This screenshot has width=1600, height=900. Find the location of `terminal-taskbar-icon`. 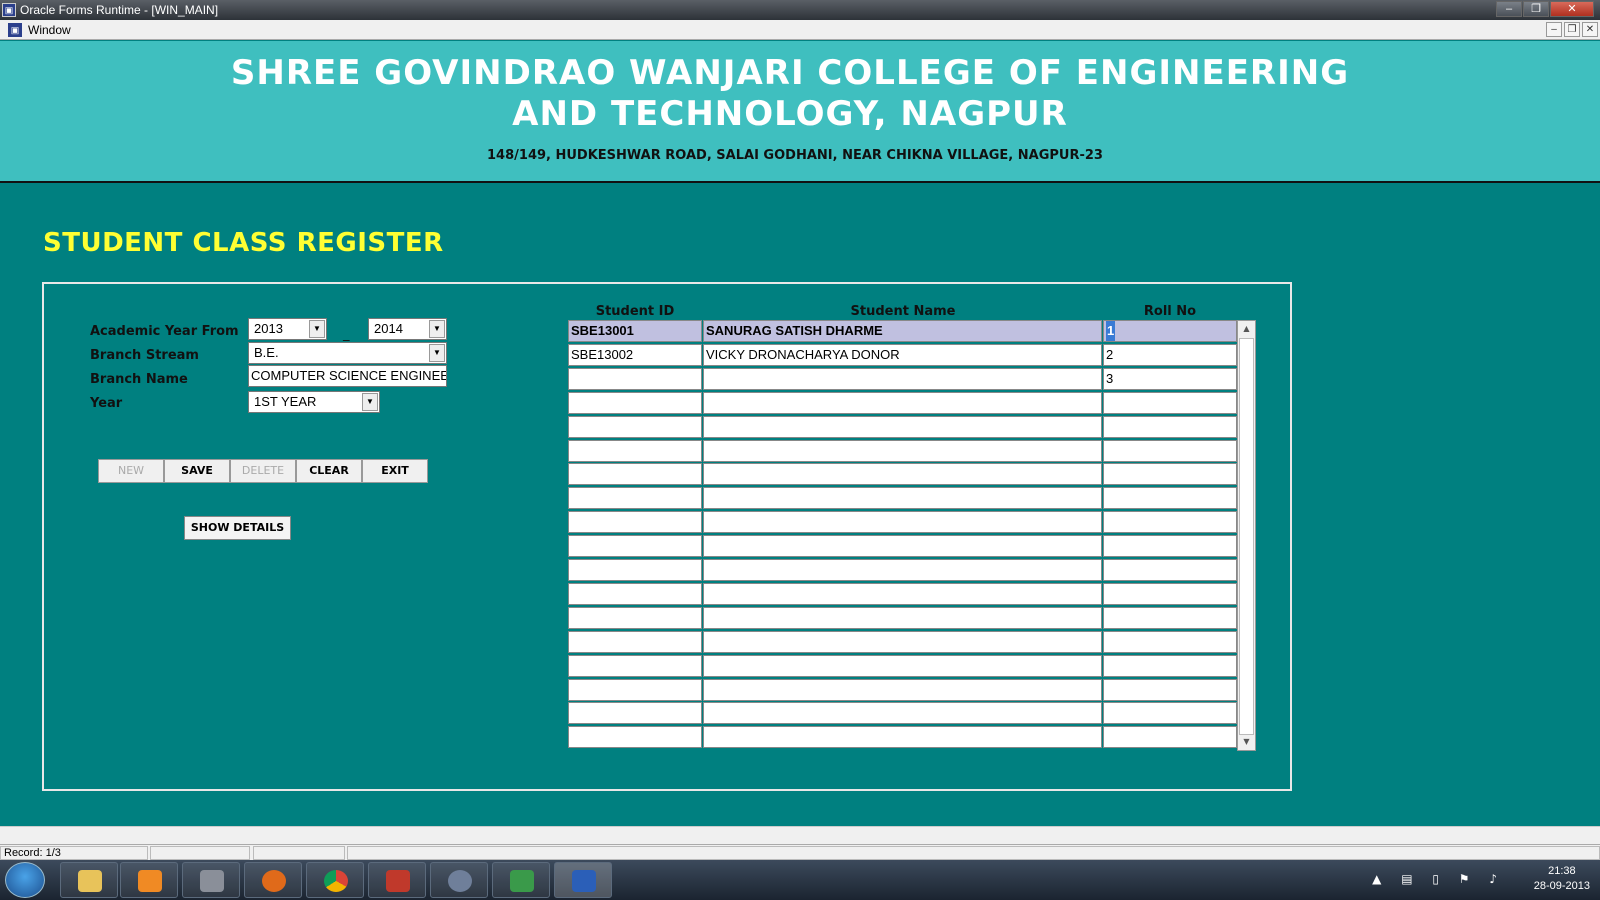

terminal-taskbar-icon is located at coordinates (521, 880).